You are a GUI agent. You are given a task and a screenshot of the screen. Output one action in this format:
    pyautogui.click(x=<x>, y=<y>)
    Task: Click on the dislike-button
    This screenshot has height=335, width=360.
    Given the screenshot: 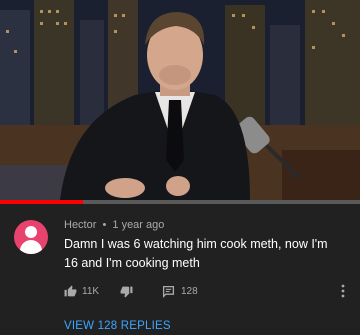 What is the action you would take?
    pyautogui.click(x=126, y=291)
    